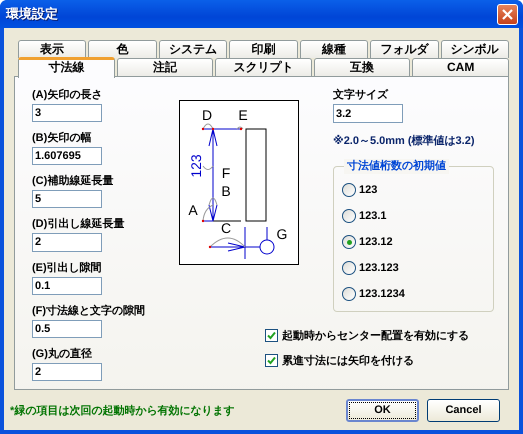  Describe the element at coordinates (243, 115) in the screenshot. I see `diagram-letter: E` at that location.